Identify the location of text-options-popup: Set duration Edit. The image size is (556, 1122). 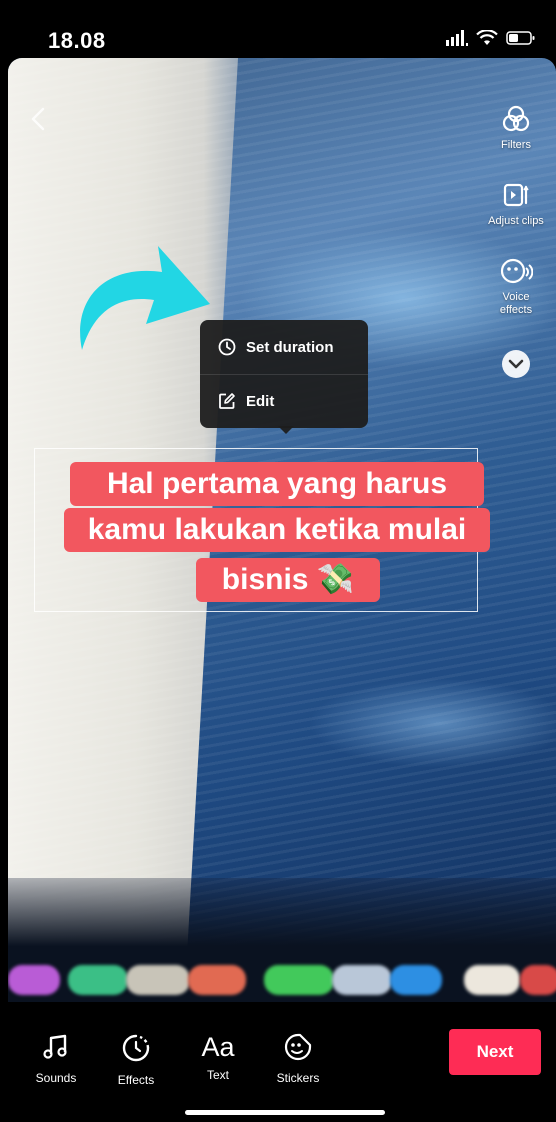
(284, 377).